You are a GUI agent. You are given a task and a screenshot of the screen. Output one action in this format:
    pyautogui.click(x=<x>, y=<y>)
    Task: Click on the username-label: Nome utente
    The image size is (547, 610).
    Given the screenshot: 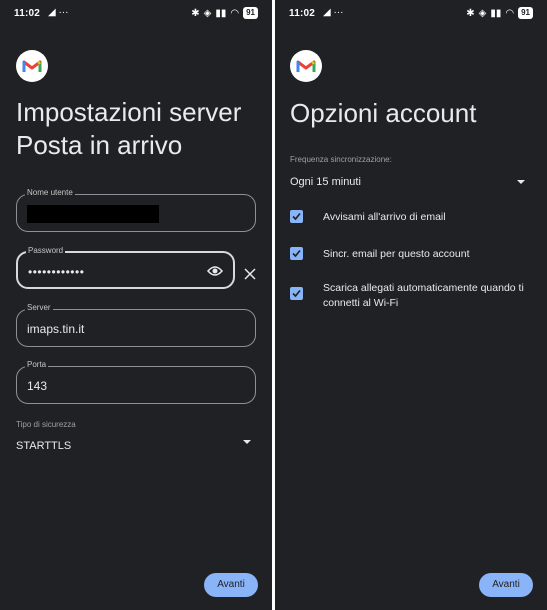 What is the action you would take?
    pyautogui.click(x=50, y=192)
    